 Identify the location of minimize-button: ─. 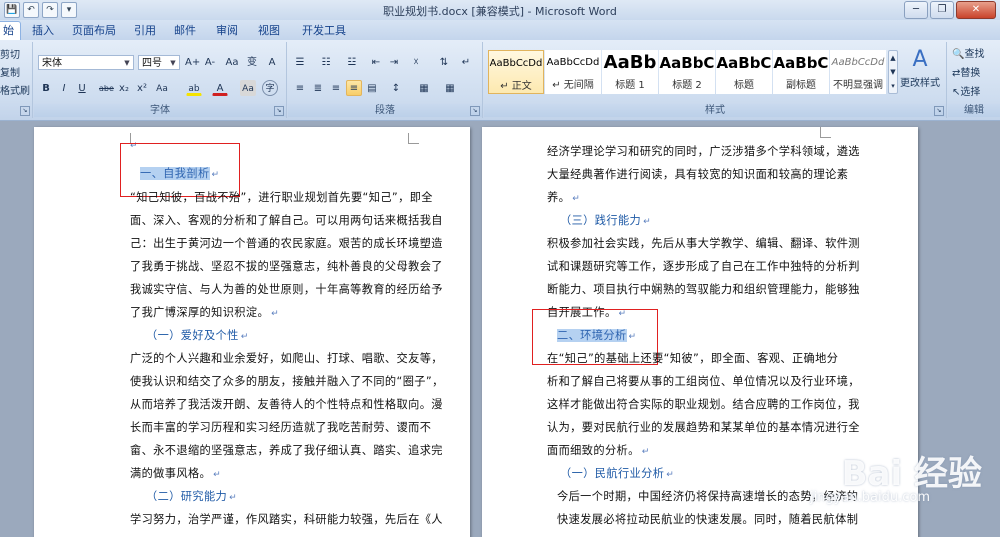
(916, 10).